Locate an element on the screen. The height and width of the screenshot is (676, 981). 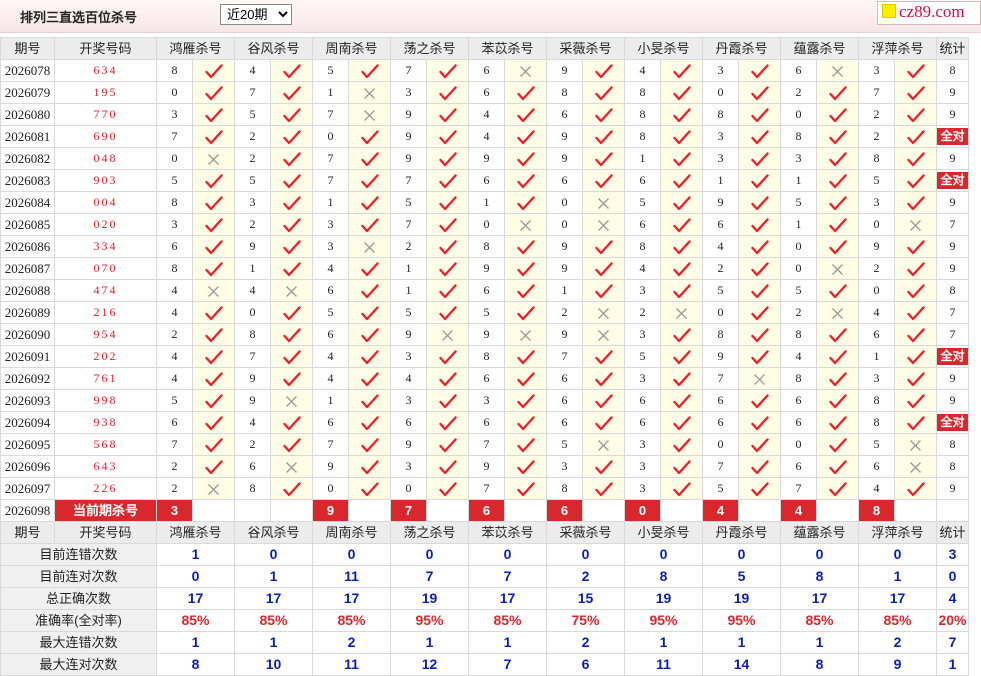
kill-number-cell: 4 is located at coordinates (174, 356).